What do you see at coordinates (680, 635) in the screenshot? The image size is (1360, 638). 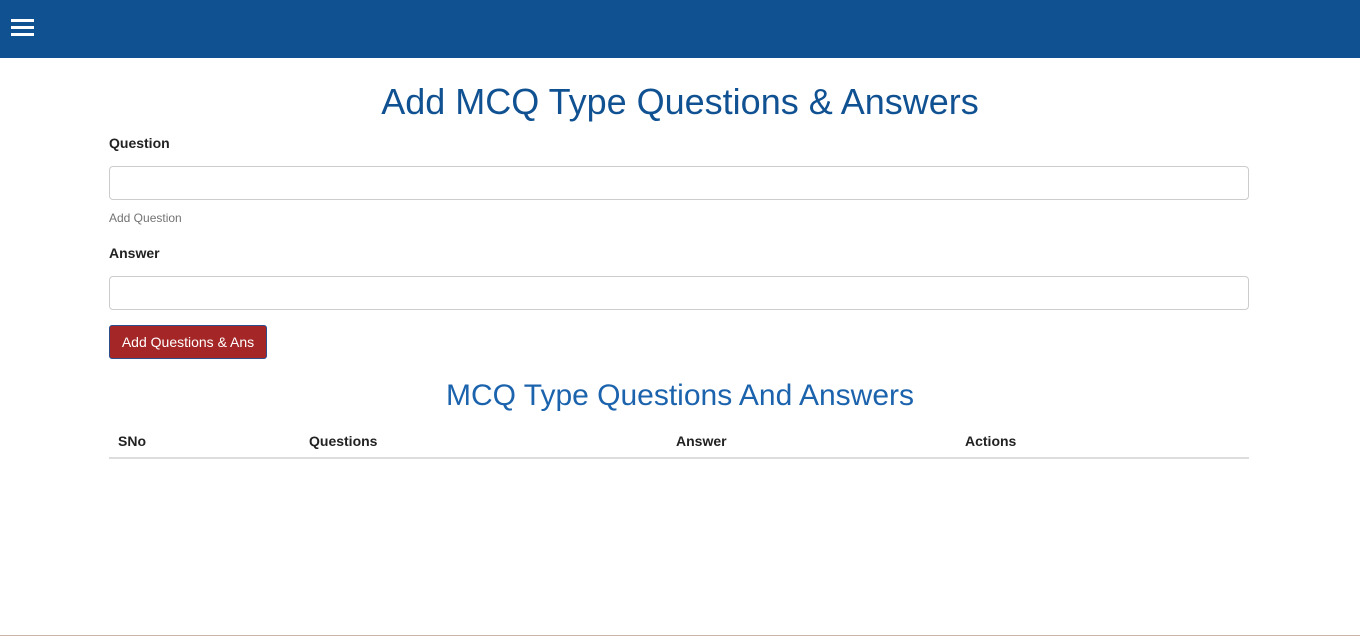 I see `footer-divider` at bounding box center [680, 635].